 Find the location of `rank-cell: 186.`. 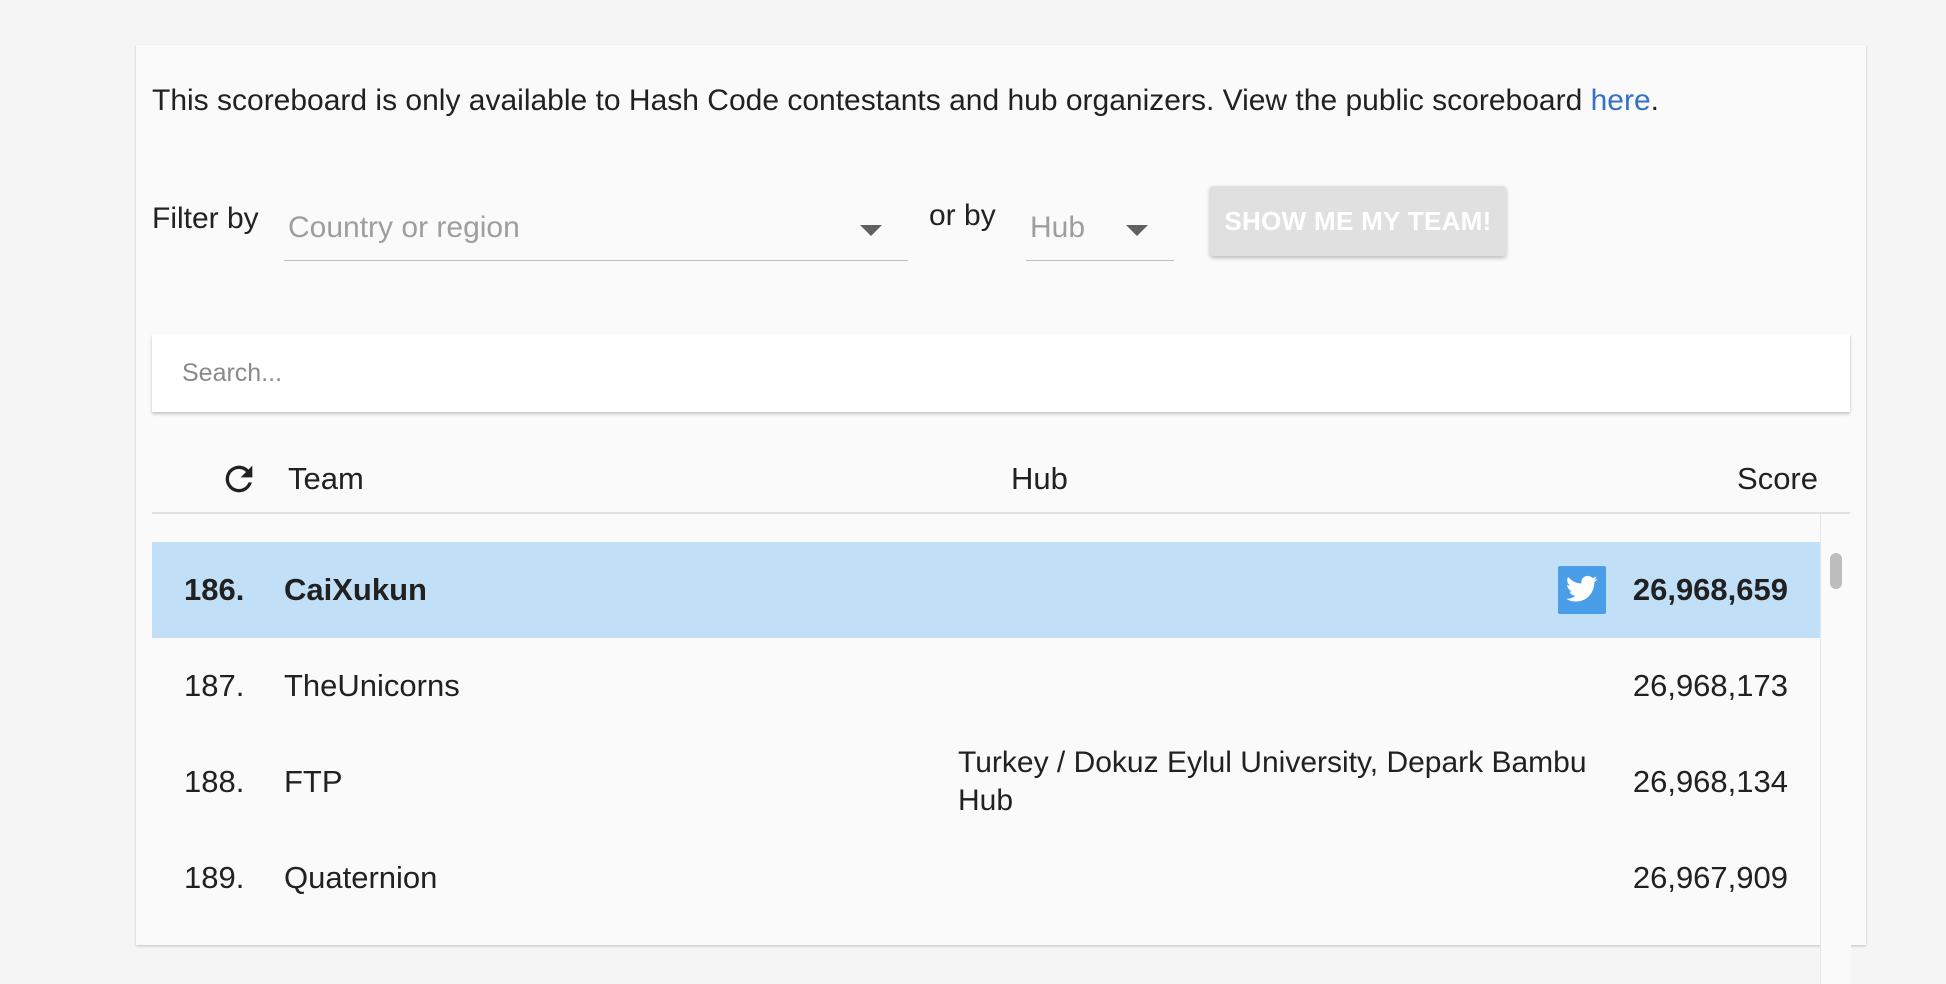

rank-cell: 186. is located at coordinates (214, 589).